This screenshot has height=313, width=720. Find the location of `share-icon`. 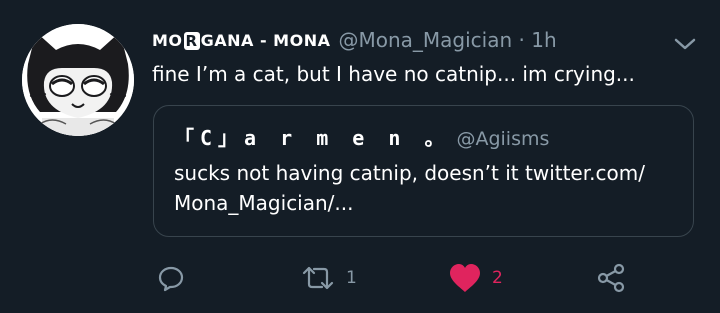

share-icon is located at coordinates (611, 278).